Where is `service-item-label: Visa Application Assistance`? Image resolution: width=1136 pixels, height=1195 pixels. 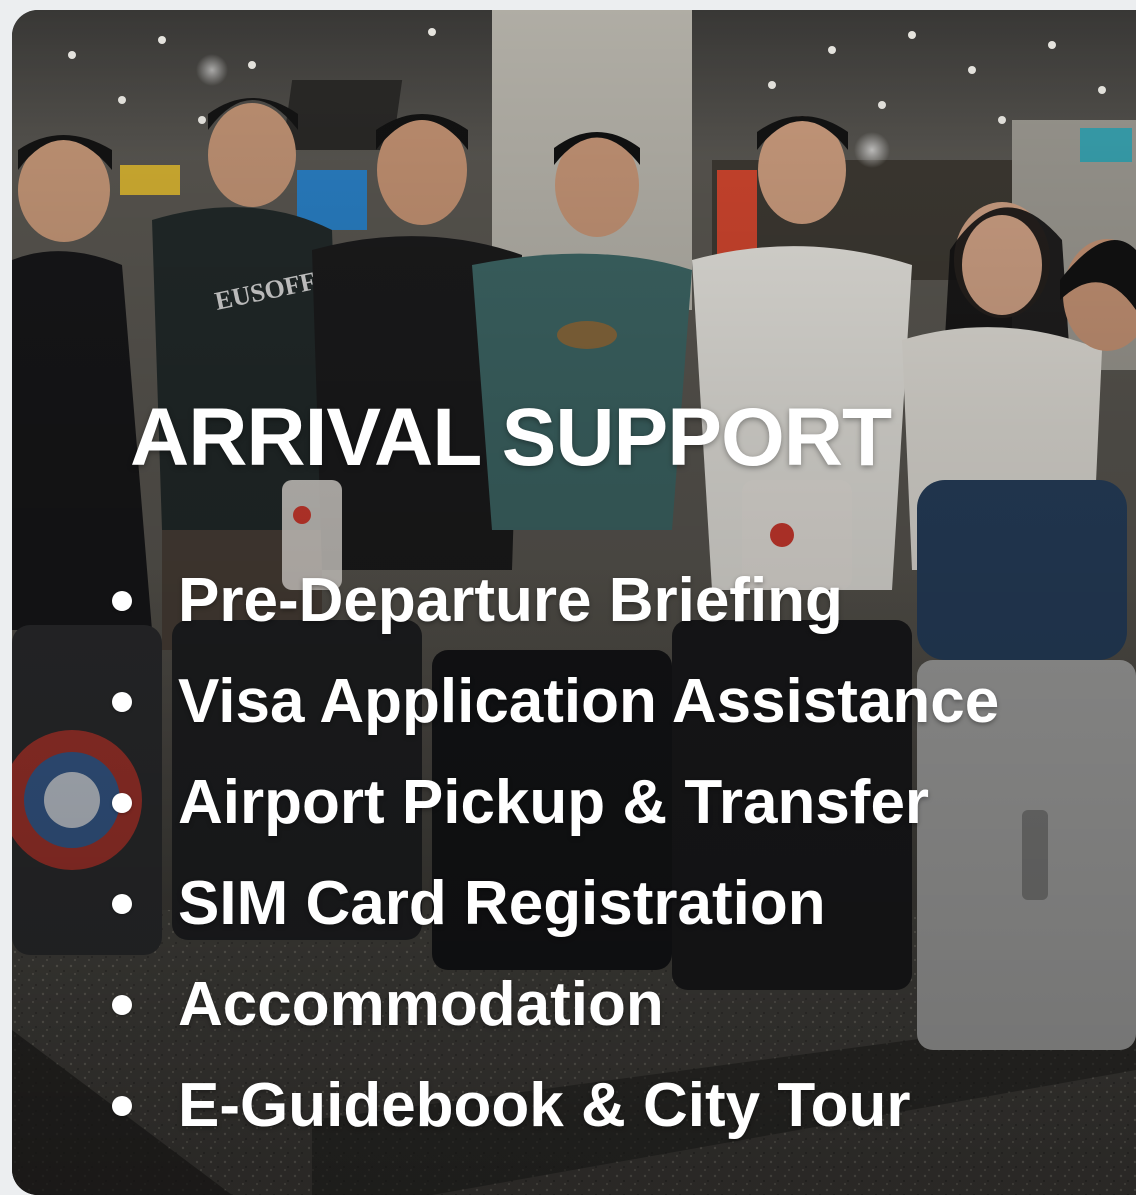
service-item-label: Visa Application Assistance is located at coordinates (589, 701).